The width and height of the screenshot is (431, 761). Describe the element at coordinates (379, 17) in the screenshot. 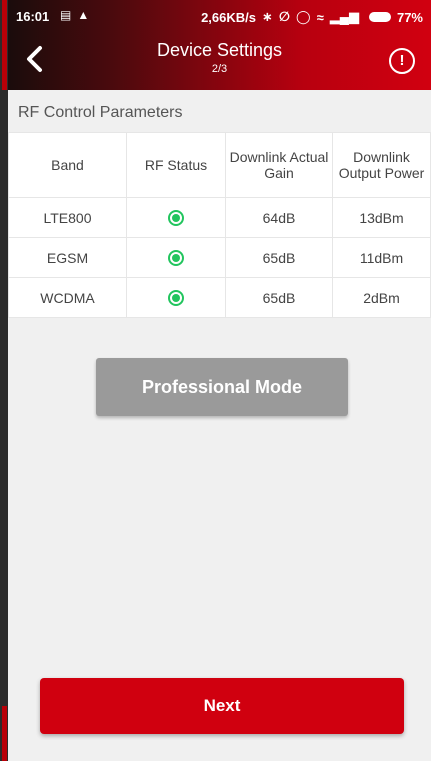

I see `battery-icon` at that location.